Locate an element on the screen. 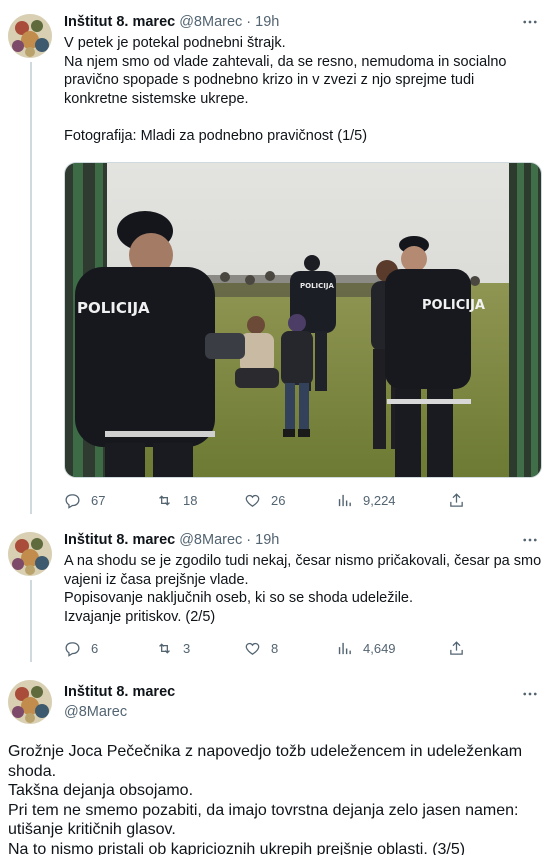 The image size is (558, 855). tweet-line: shoda. is located at coordinates (32, 771).